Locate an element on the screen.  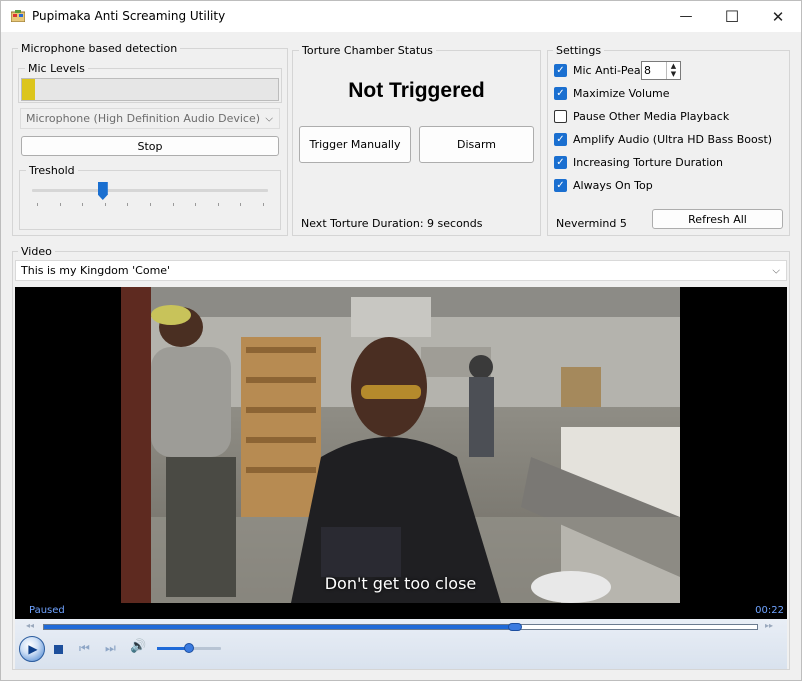
fast-forward-icon: ▸▸ is located at coordinates (769, 625).